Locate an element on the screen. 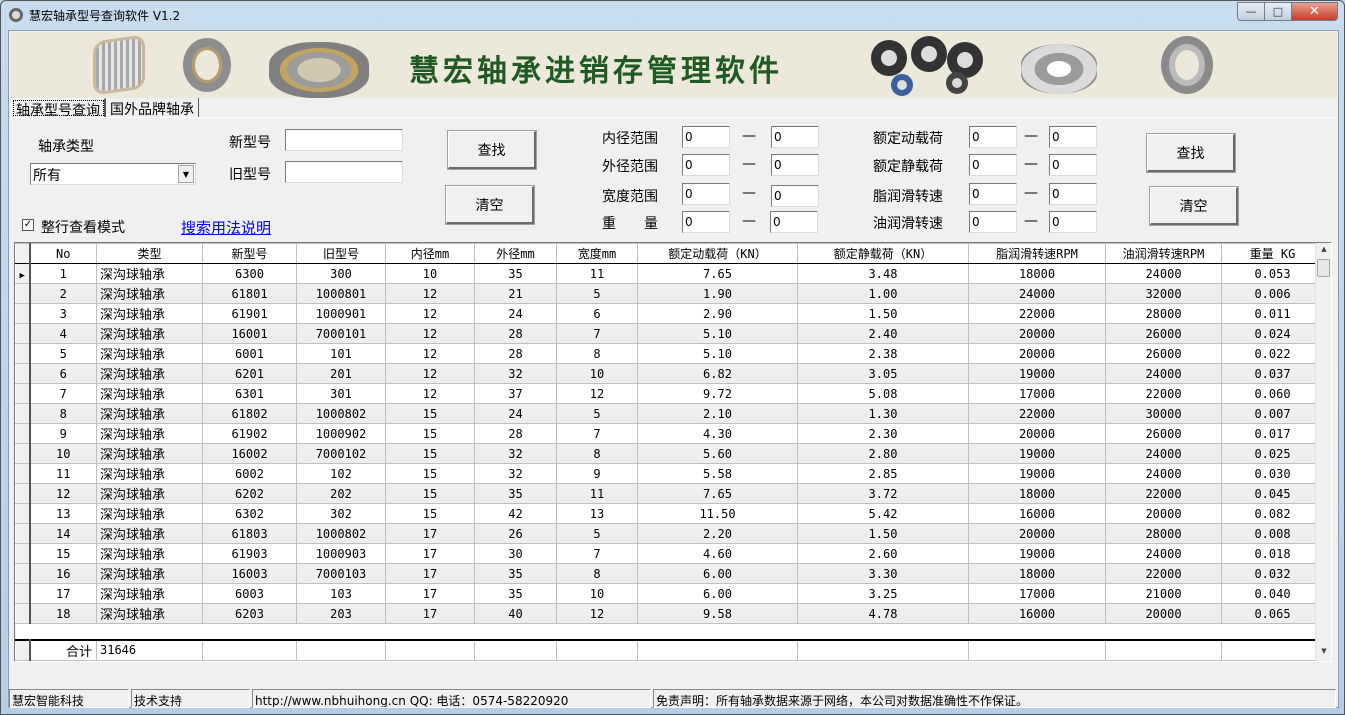  table-cell: 10 is located at coordinates (597, 593).